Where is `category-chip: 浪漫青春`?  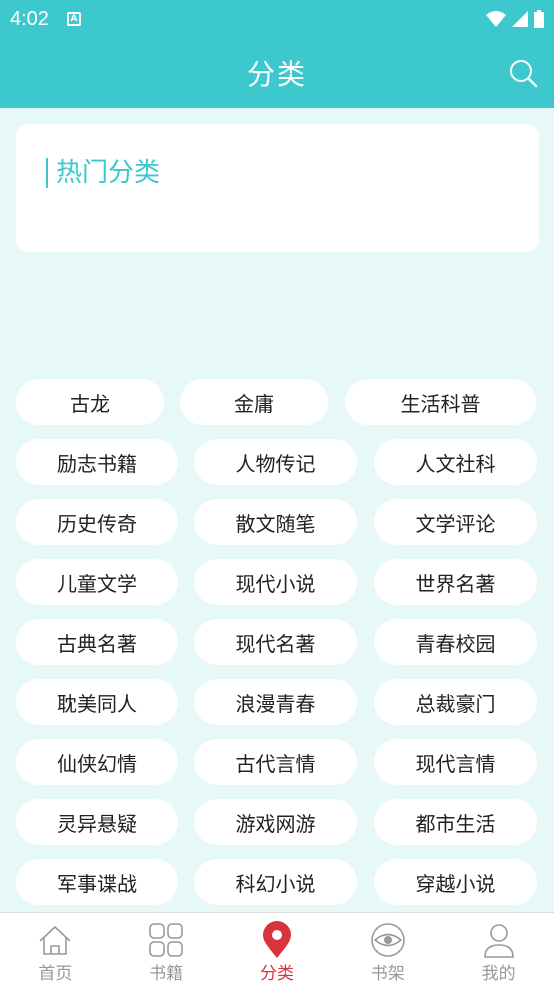
category-chip: 浪漫青春 is located at coordinates (275, 702).